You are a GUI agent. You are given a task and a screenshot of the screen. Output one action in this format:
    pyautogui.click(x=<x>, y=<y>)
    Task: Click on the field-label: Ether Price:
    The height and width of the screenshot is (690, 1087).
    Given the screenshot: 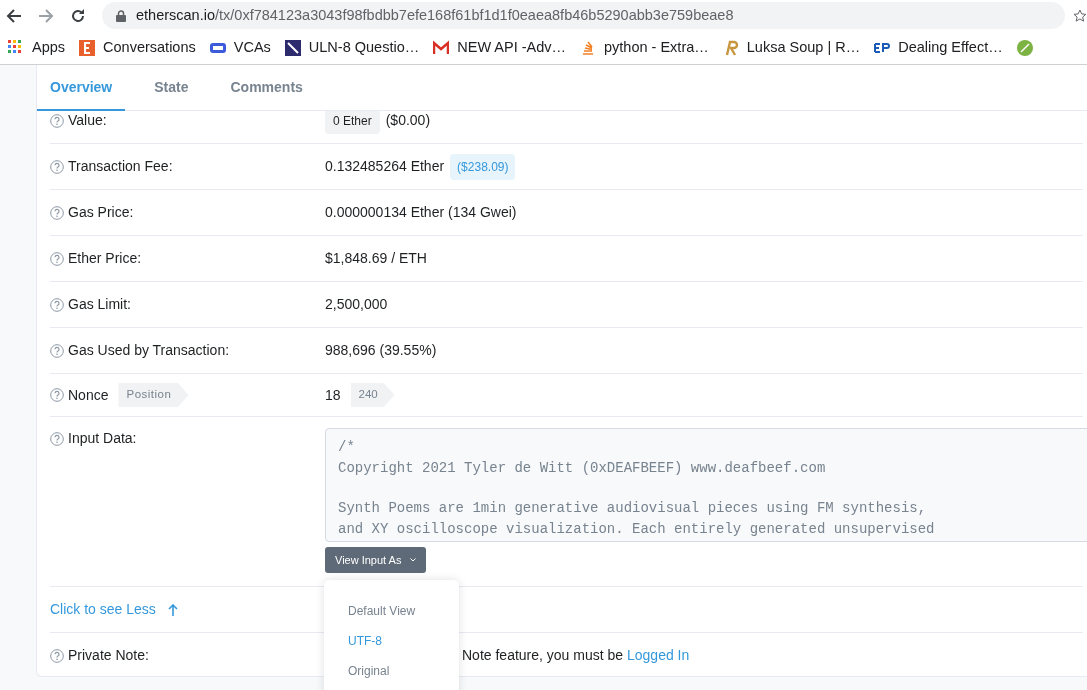 What is the action you would take?
    pyautogui.click(x=105, y=258)
    